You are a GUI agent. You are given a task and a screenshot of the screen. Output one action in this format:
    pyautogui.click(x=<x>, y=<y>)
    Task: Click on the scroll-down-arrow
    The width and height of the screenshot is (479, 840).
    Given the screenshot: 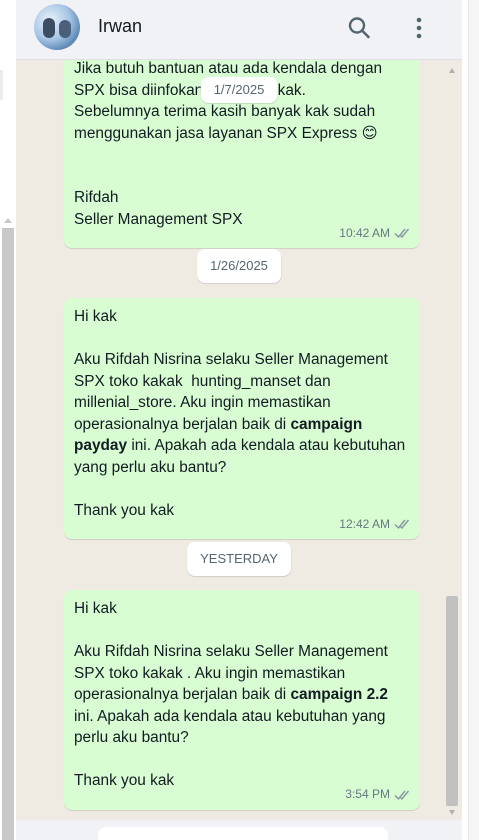 What is the action you would take?
    pyautogui.click(x=452, y=812)
    